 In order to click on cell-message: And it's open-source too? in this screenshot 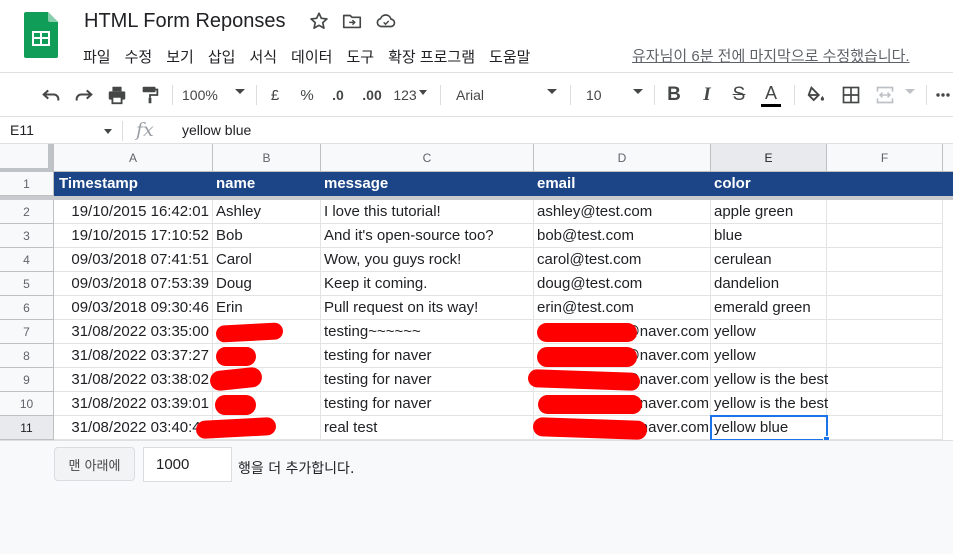, I will do `click(427, 236)`.